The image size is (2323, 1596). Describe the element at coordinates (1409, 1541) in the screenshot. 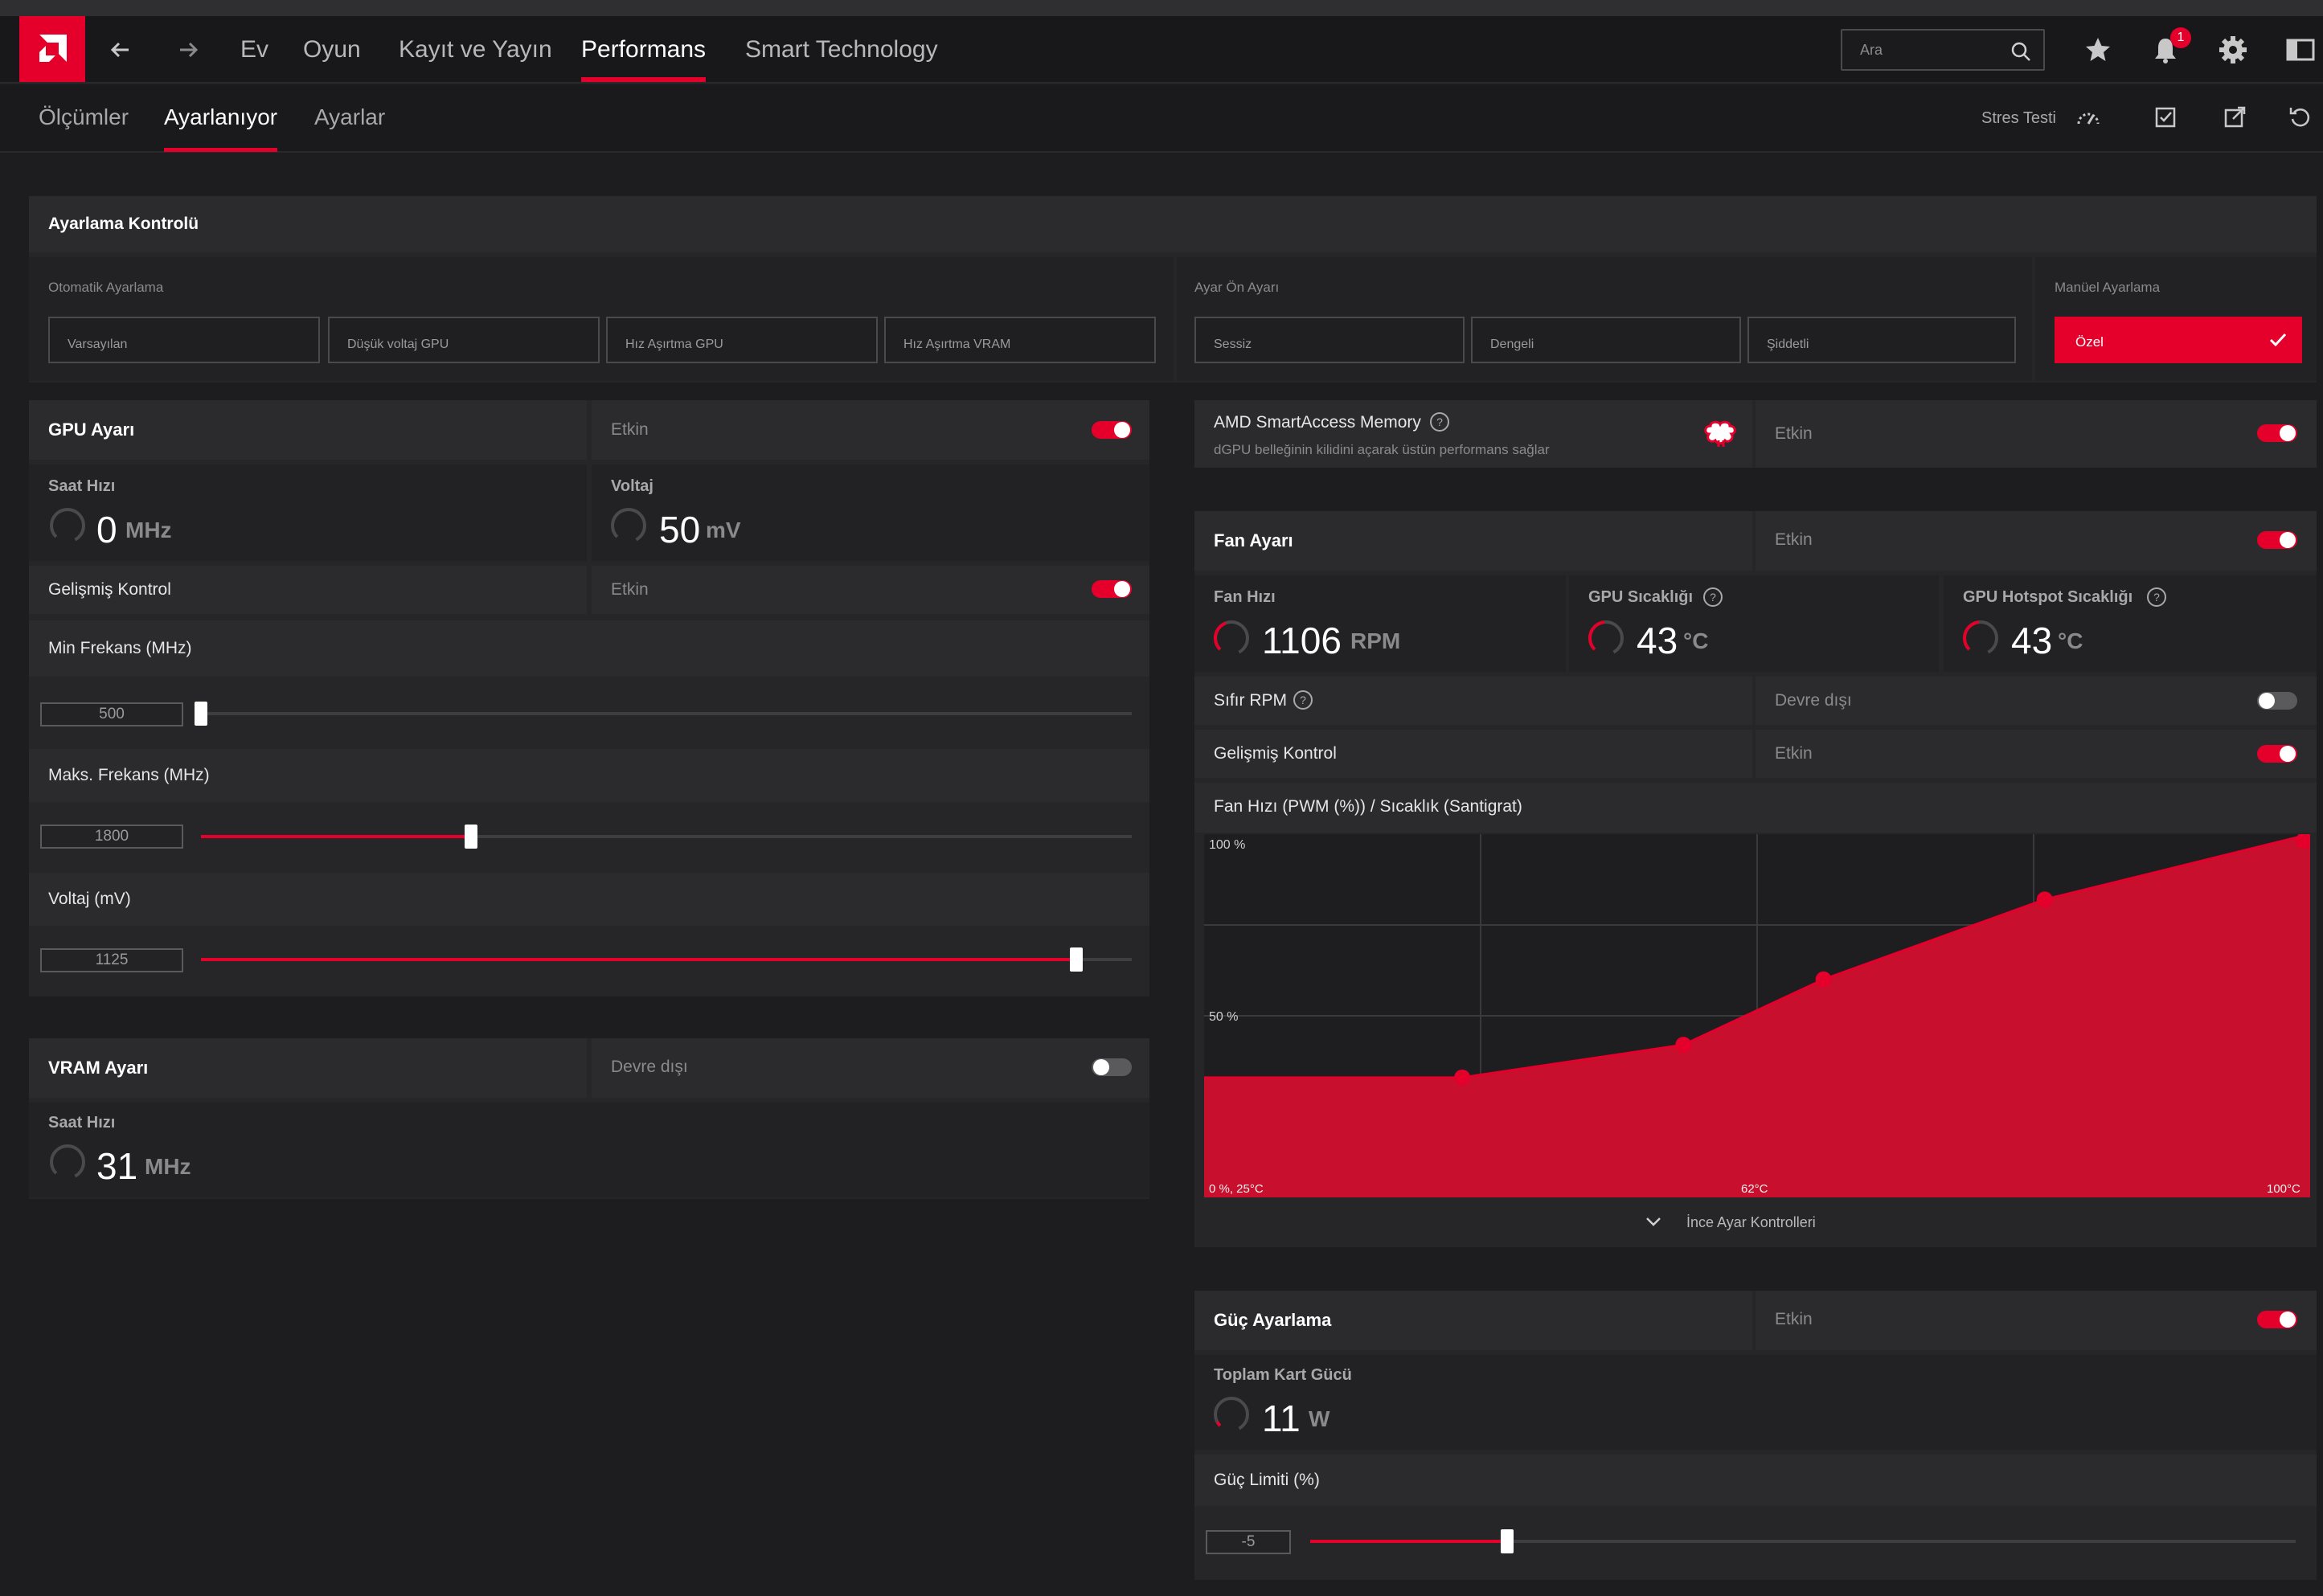

I see `power-limit-slider-fill` at that location.